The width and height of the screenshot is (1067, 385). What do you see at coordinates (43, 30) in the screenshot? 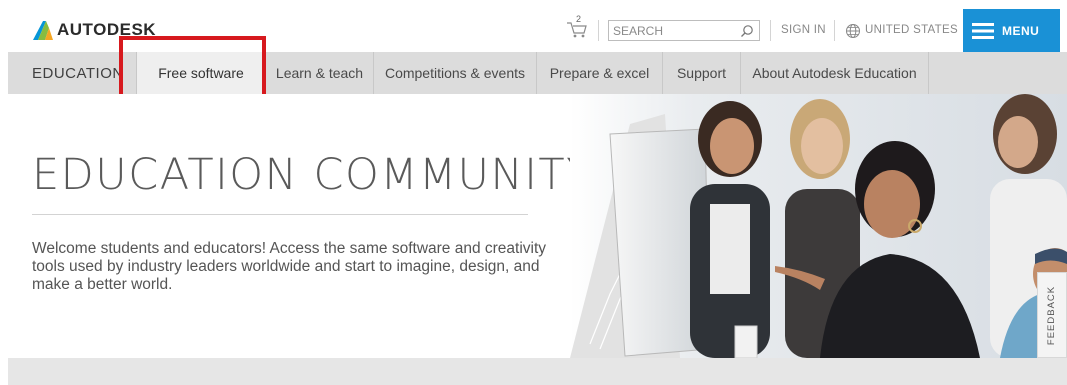
I see `autodesk-logo-icon` at bounding box center [43, 30].